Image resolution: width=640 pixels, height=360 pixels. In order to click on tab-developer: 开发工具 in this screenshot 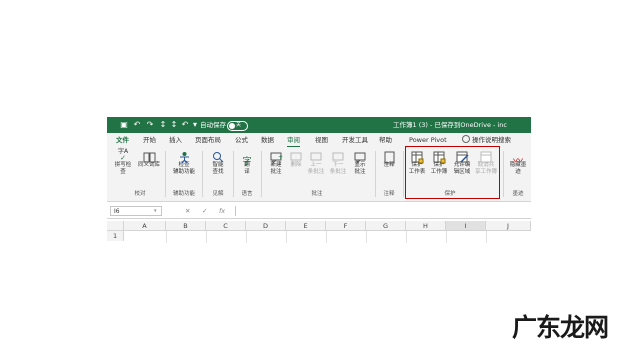, I will do `click(355, 140)`.